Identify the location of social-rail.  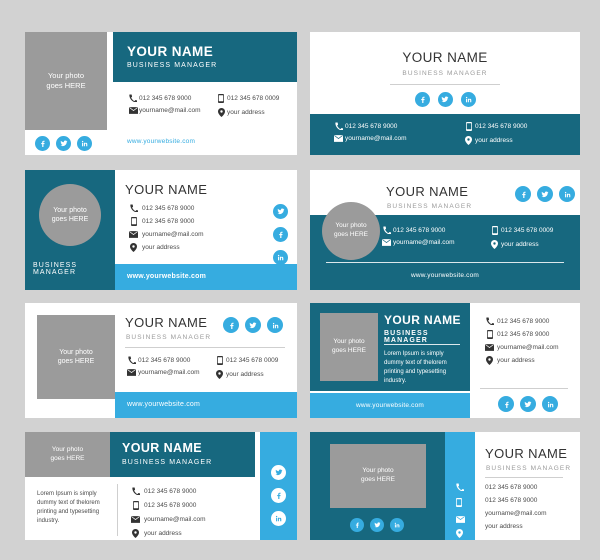
(278, 486).